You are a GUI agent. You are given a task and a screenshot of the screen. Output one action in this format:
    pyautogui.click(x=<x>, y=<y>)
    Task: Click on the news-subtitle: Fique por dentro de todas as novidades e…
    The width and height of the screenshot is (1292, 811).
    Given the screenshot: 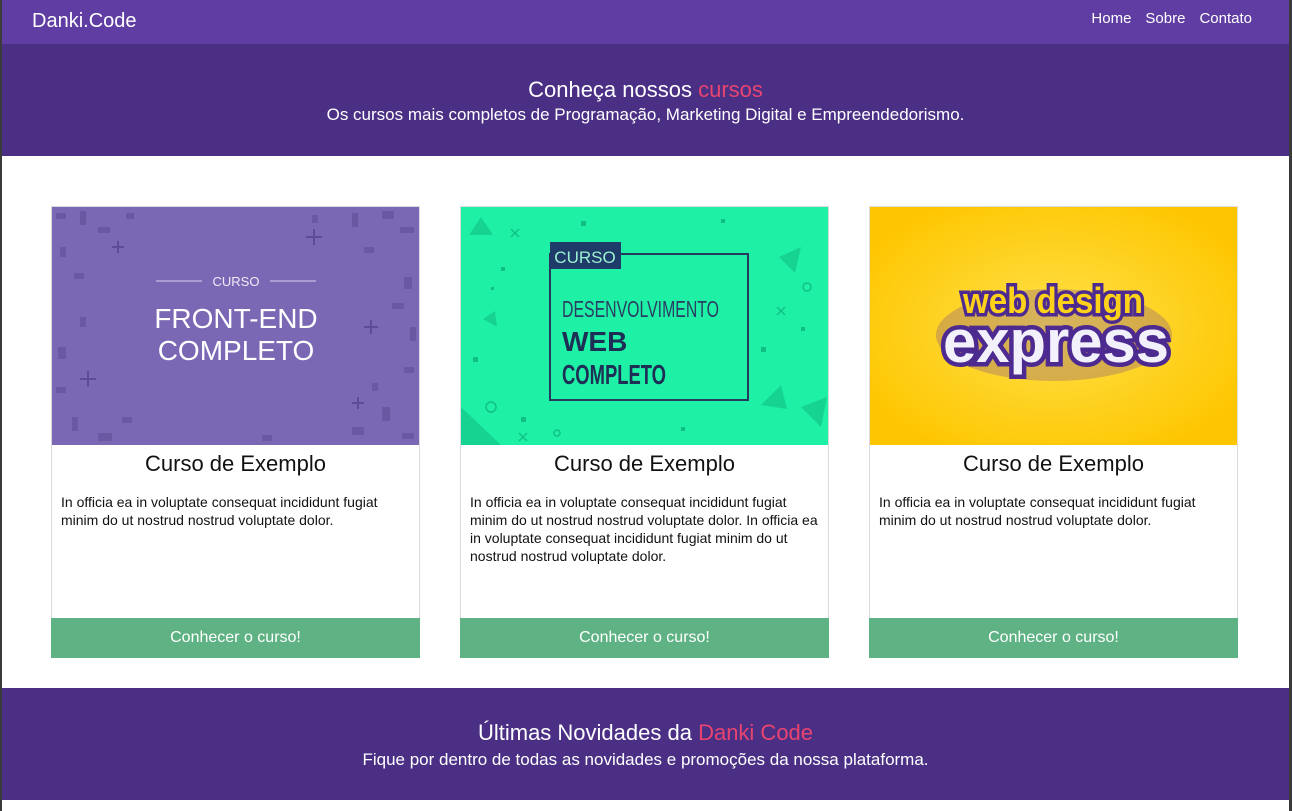 What is the action you would take?
    pyautogui.click(x=645, y=759)
    